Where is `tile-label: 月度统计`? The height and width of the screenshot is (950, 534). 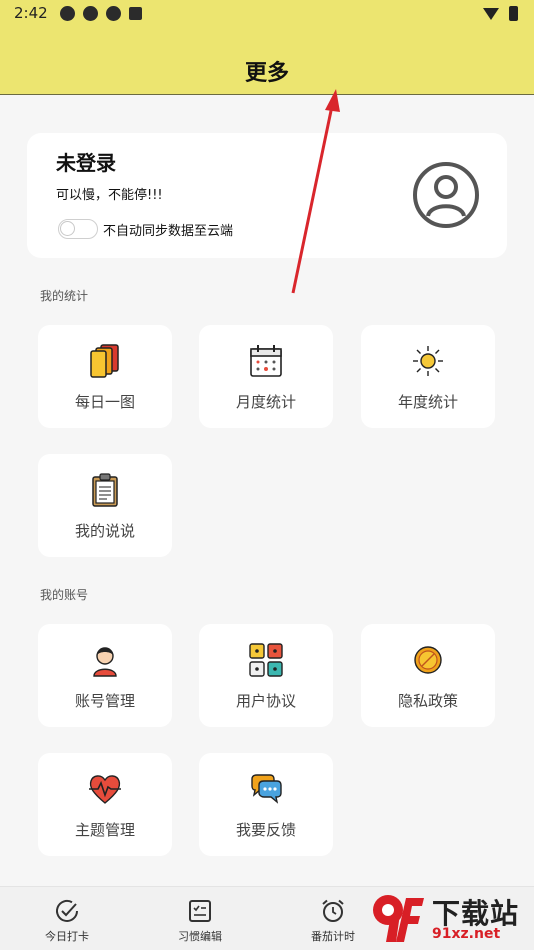 tile-label: 月度统计 is located at coordinates (265, 402).